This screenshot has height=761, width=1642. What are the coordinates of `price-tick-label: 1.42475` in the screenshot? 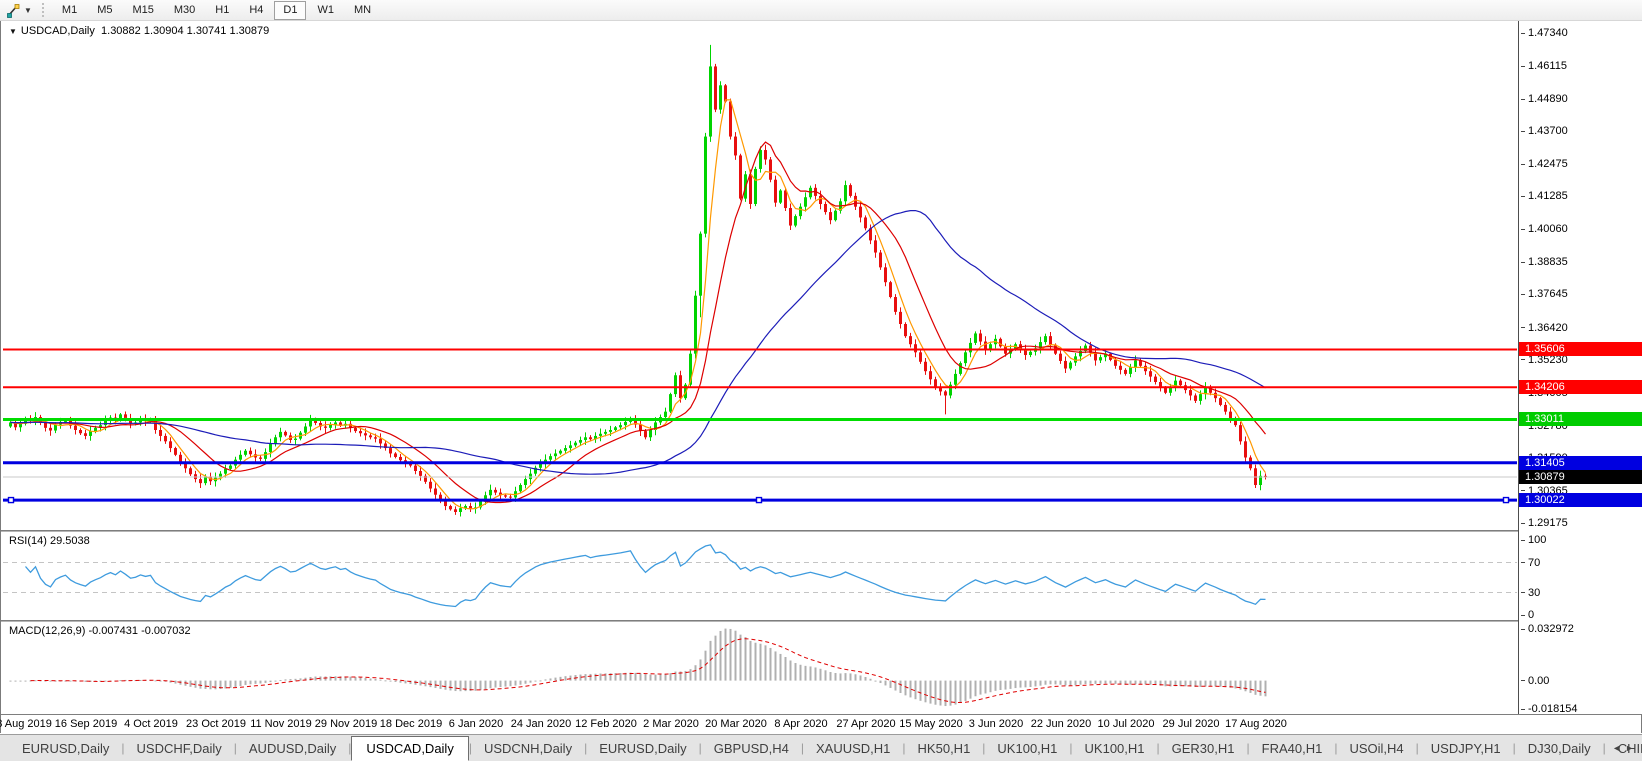 It's located at (1544, 164).